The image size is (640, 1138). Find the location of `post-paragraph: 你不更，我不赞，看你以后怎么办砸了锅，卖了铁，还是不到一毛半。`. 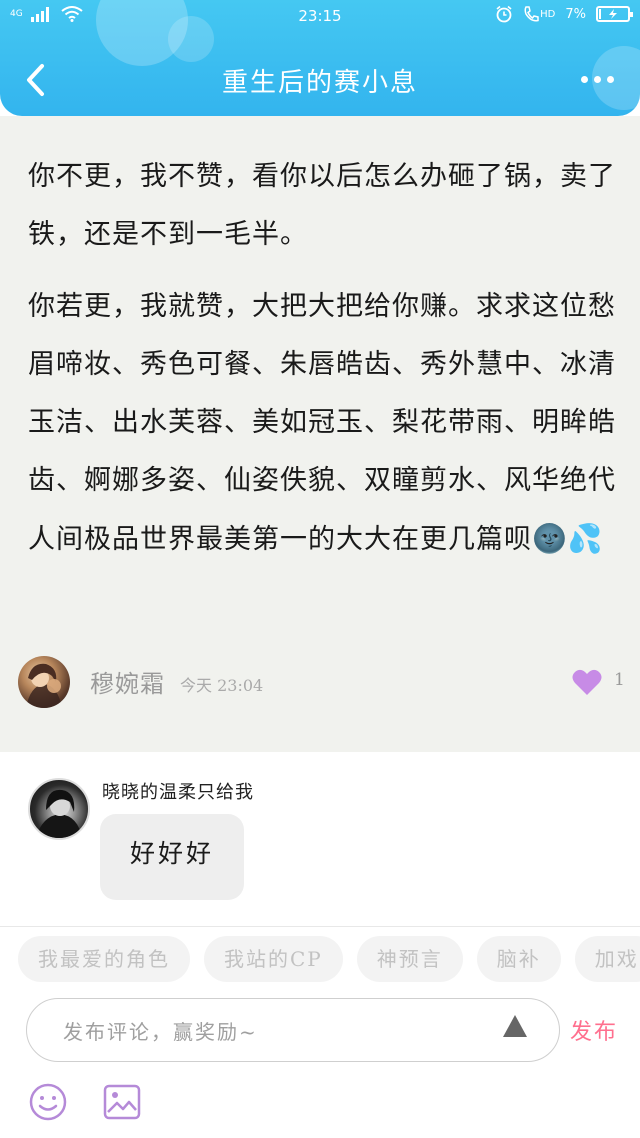

post-paragraph: 你不更，我不赞，看你以后怎么办砸了锅，卖了铁，还是不到一毛半。 is located at coordinates (322, 205).